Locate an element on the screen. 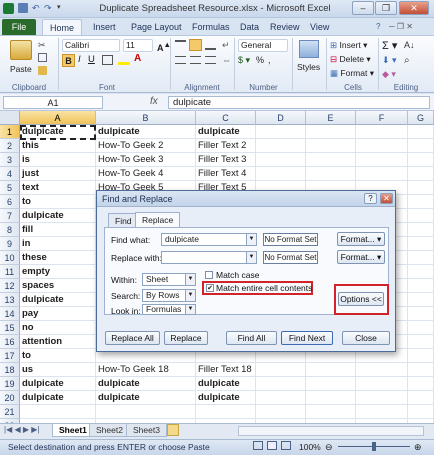 The width and height of the screenshot is (434, 455). close-window-button: ✕ is located at coordinates (414, 8).